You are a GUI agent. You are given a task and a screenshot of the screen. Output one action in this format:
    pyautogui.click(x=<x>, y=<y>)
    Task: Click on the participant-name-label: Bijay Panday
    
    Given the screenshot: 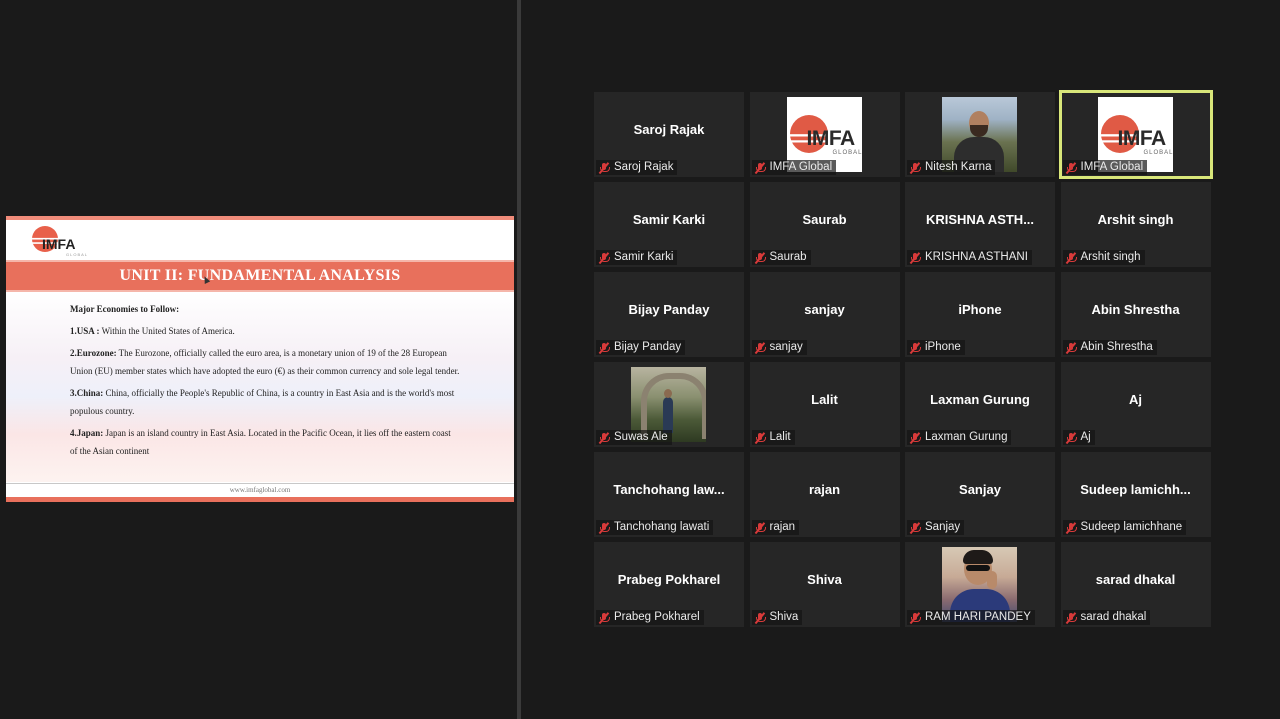 What is the action you would take?
    pyautogui.click(x=641, y=347)
    